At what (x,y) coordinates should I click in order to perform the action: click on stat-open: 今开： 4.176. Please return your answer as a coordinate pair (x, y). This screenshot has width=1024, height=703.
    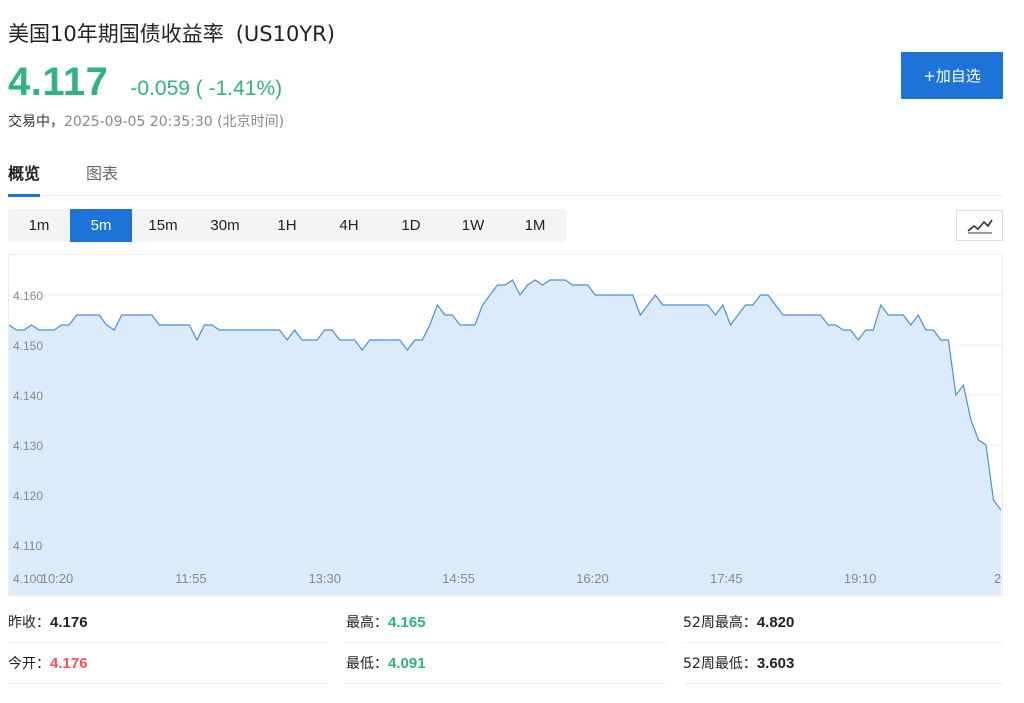
    Looking at the image, I should click on (168, 663).